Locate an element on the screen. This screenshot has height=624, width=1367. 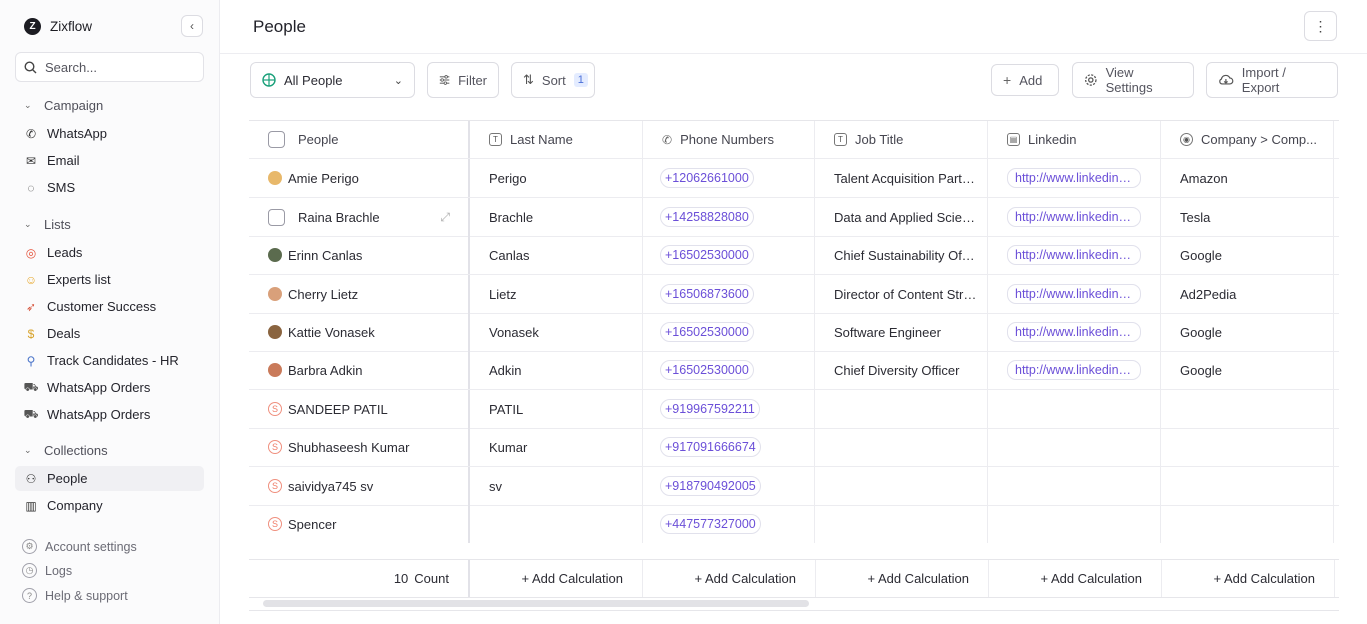
count-calculation: 10 Count is located at coordinates (359, 578).